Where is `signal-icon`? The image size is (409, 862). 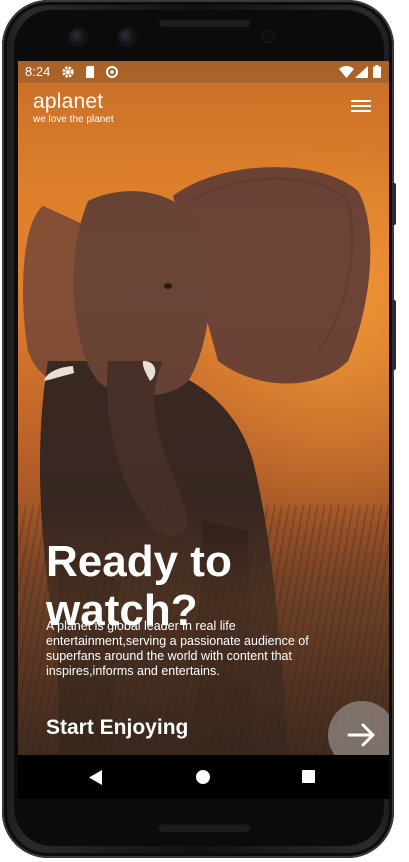 signal-icon is located at coordinates (361, 72).